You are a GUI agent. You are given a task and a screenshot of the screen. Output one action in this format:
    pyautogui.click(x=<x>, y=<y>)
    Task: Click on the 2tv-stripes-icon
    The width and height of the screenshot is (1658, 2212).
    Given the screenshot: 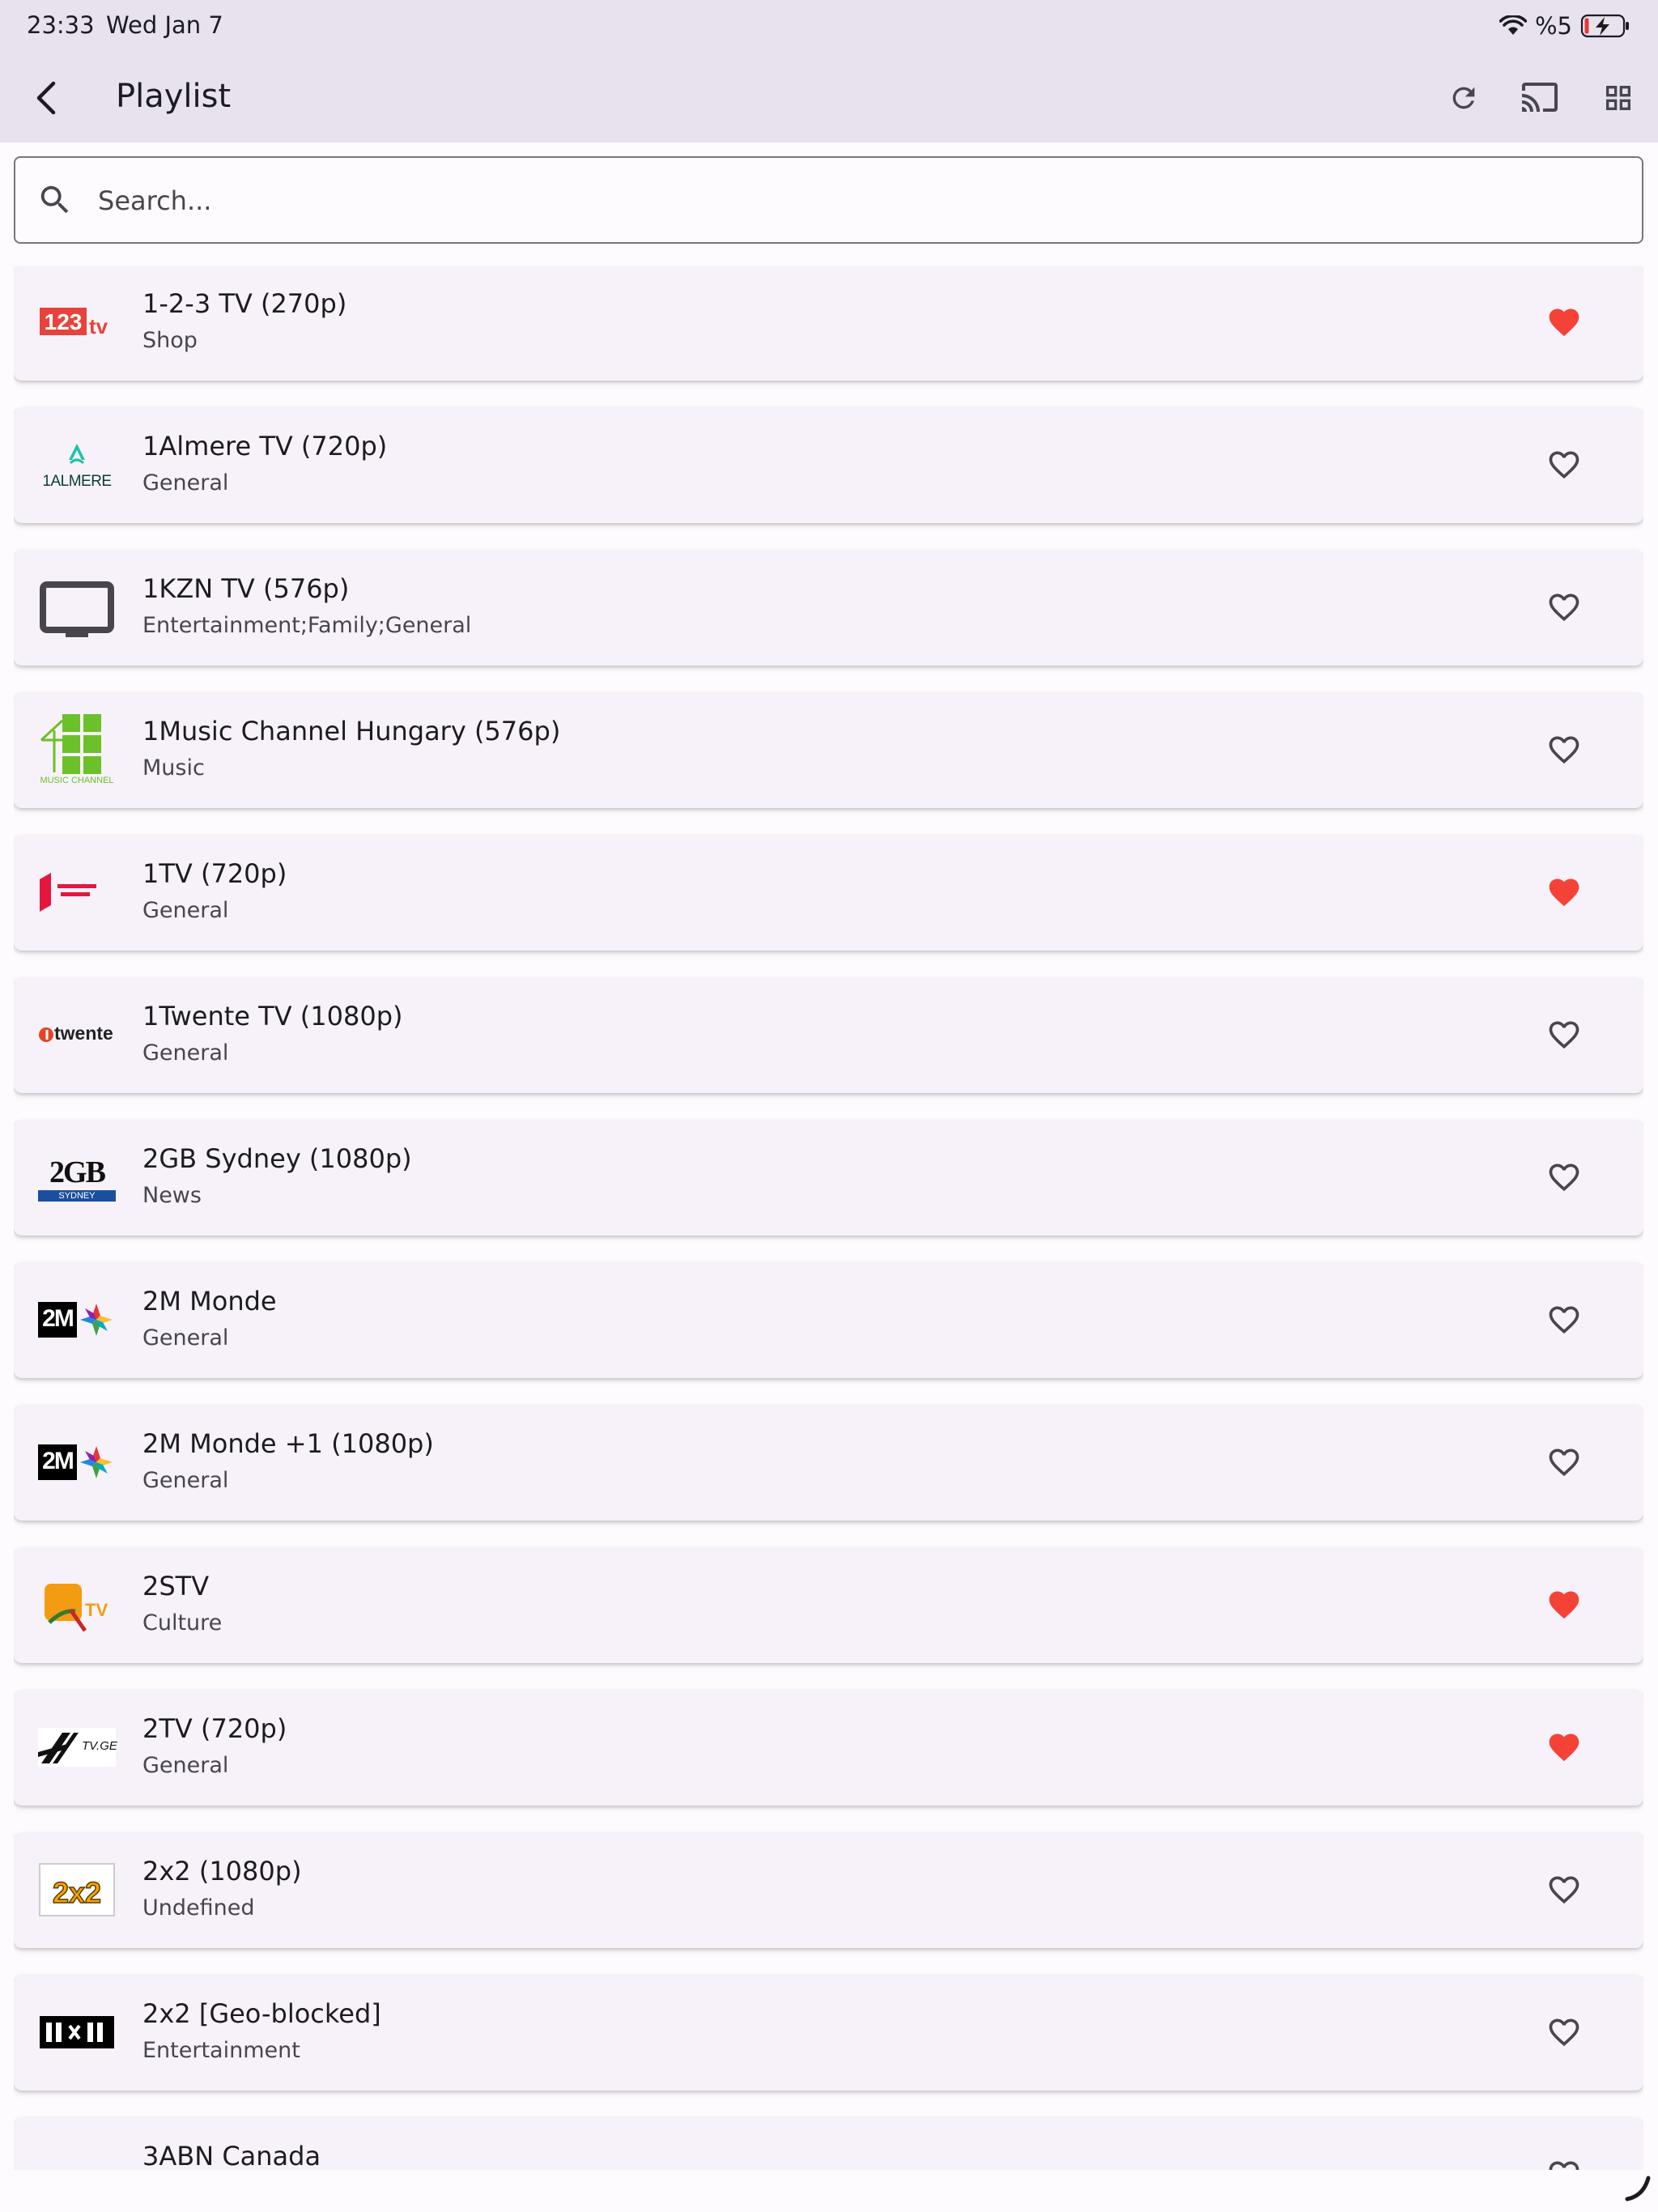 What is the action you would take?
    pyautogui.click(x=58, y=1748)
    